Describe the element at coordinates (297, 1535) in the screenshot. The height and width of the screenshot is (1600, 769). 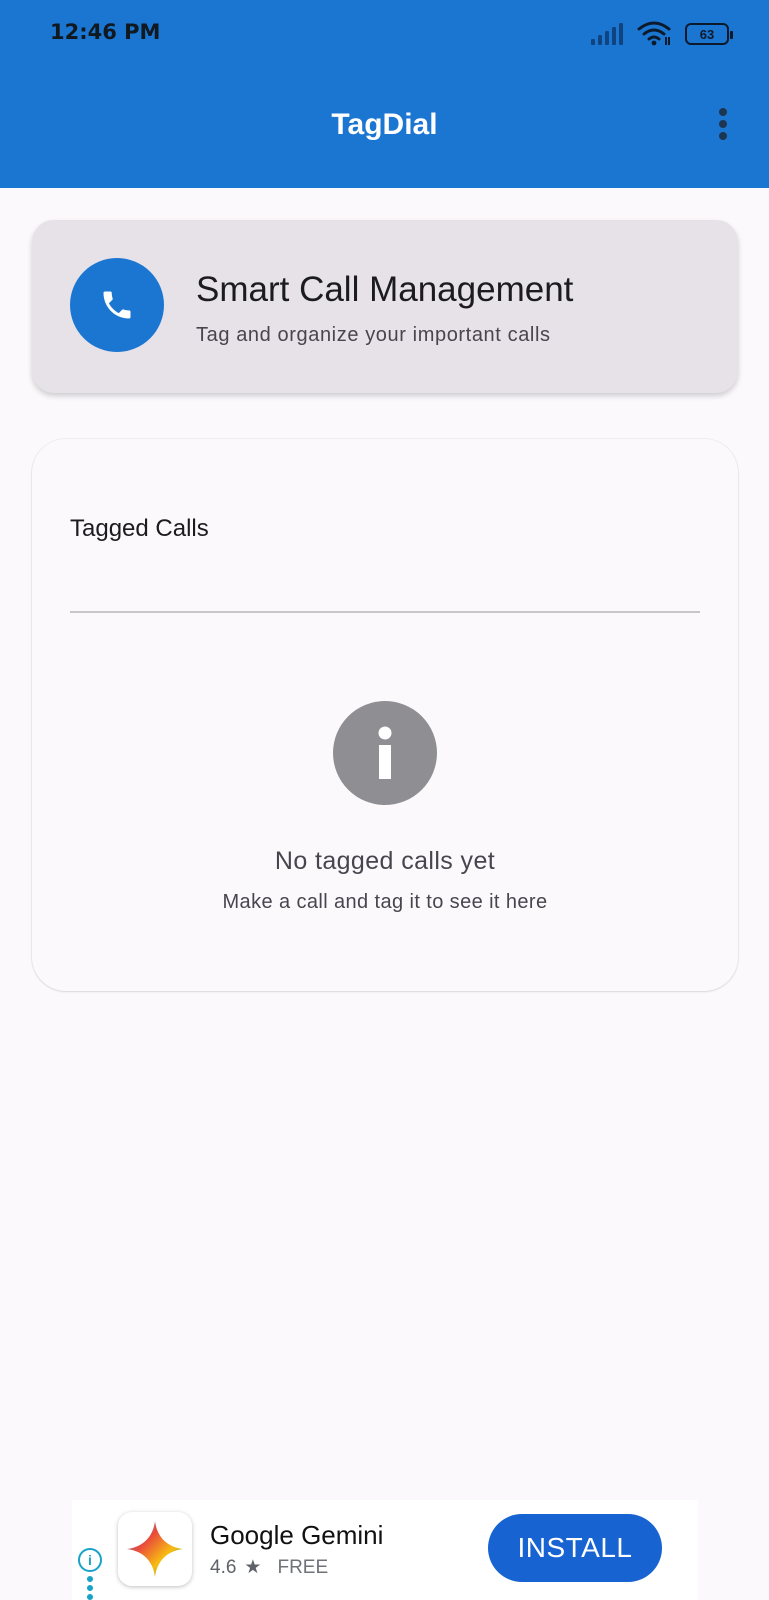
I see `ad-app-name: Google Gemini` at that location.